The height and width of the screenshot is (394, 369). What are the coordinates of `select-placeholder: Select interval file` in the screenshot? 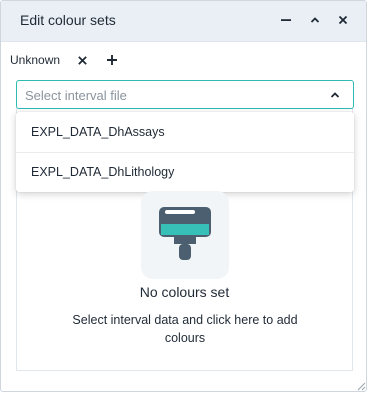 It's located at (76, 95).